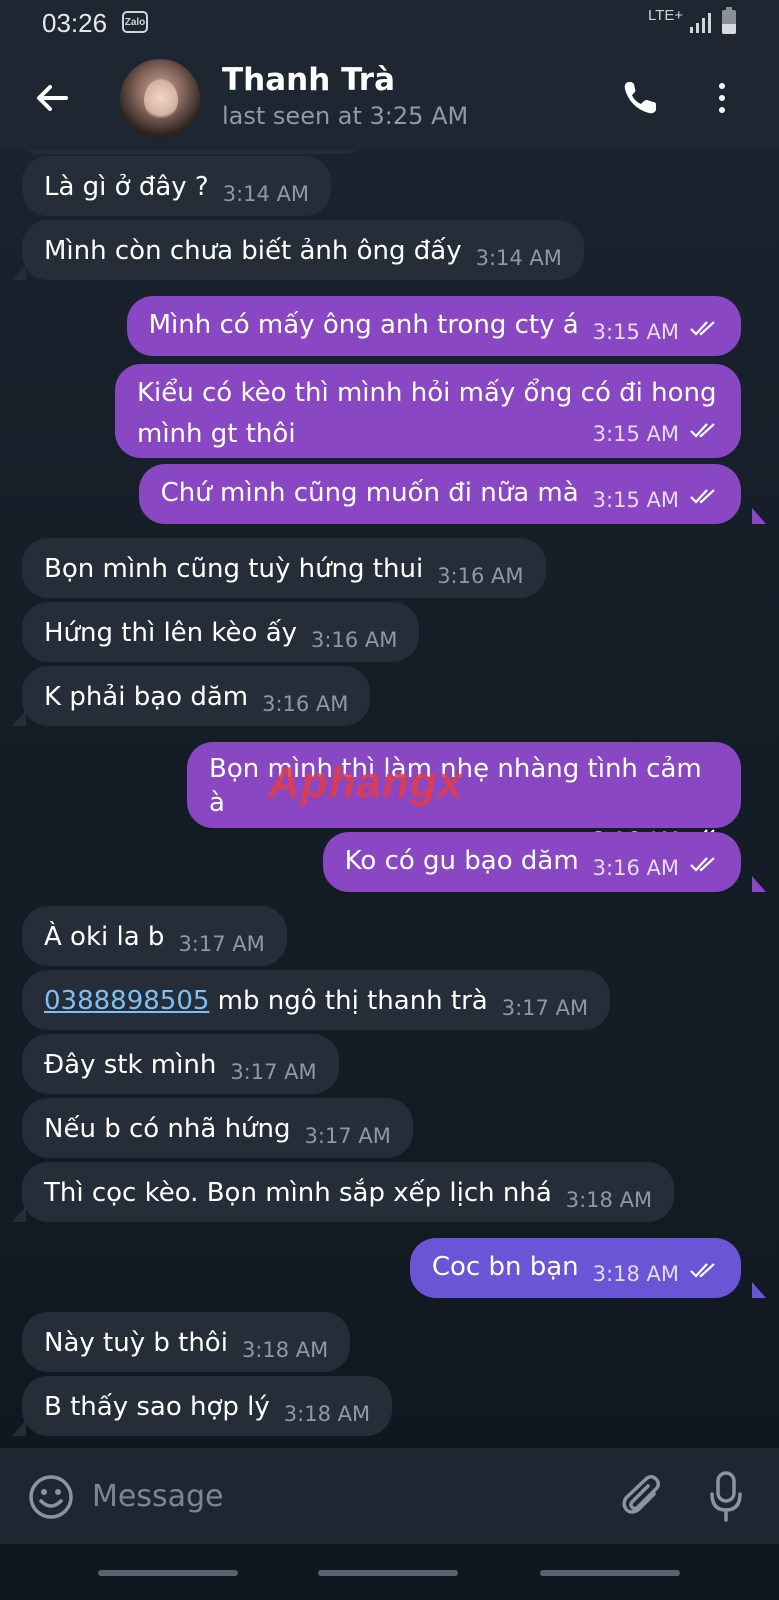  Describe the element at coordinates (167, 1129) in the screenshot. I see `message-text: Nếu b có nhã hứng` at that location.